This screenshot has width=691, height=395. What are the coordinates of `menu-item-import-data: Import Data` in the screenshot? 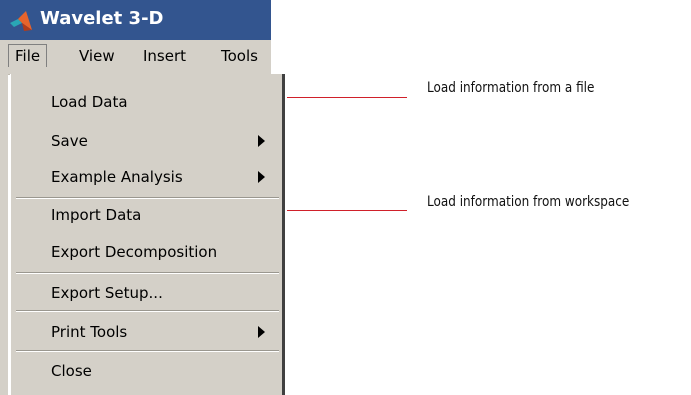 It's located at (96, 215).